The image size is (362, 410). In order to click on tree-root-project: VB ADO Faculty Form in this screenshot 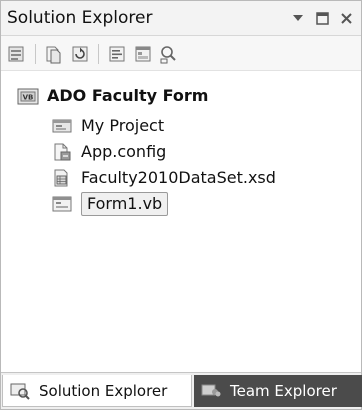, I will do `click(112, 96)`.